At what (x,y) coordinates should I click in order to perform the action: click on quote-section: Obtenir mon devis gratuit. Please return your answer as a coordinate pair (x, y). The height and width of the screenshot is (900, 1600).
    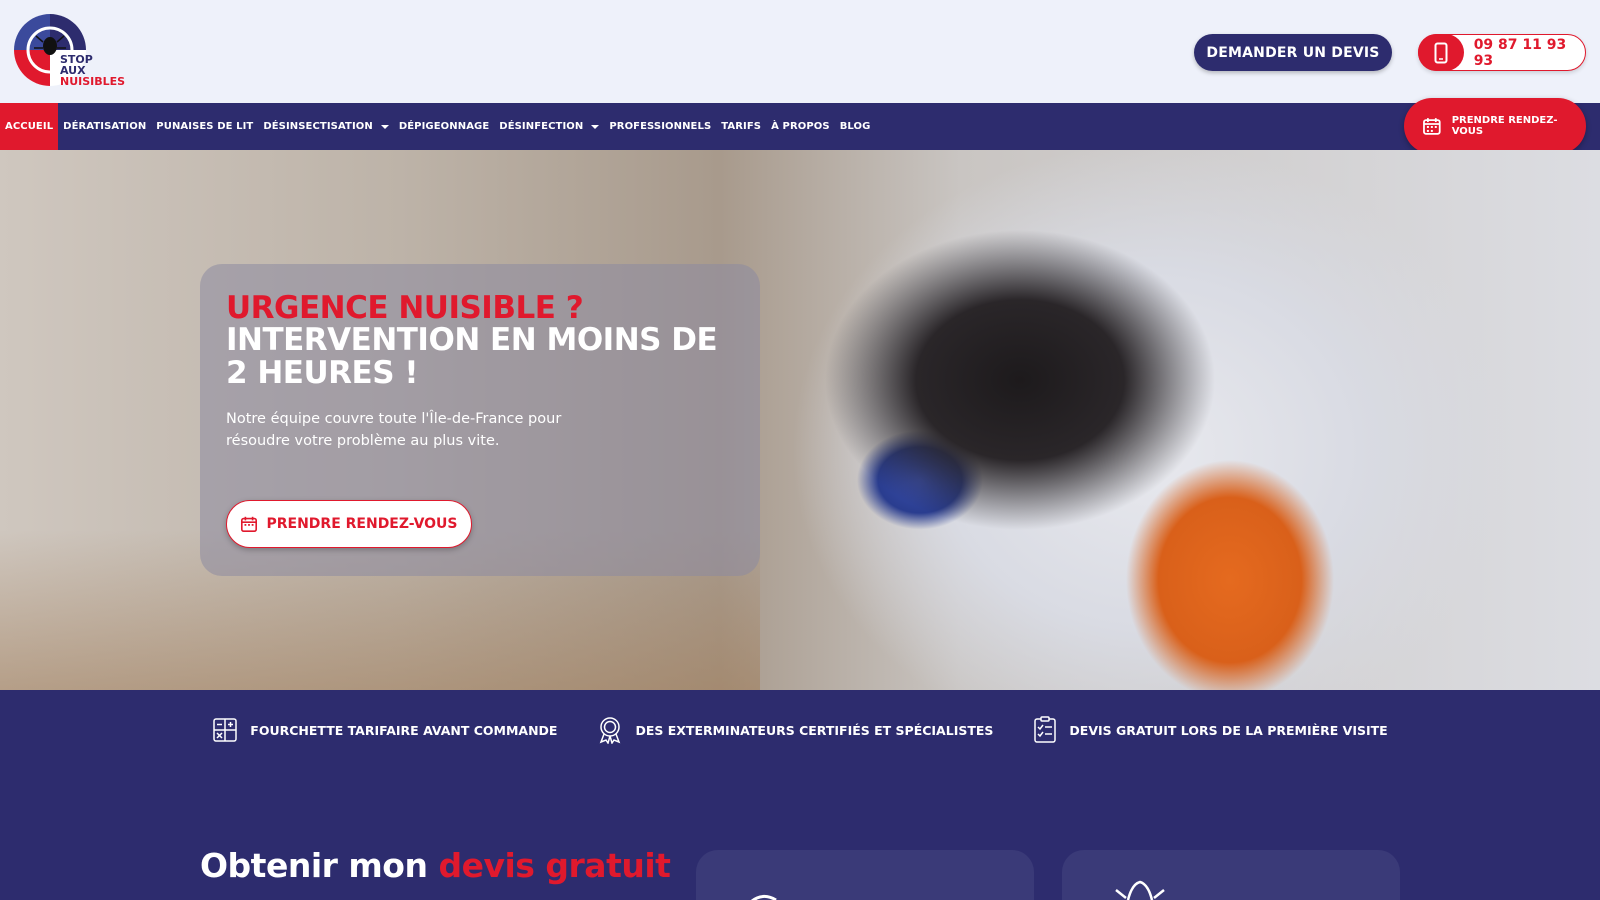
    Looking at the image, I should click on (800, 835).